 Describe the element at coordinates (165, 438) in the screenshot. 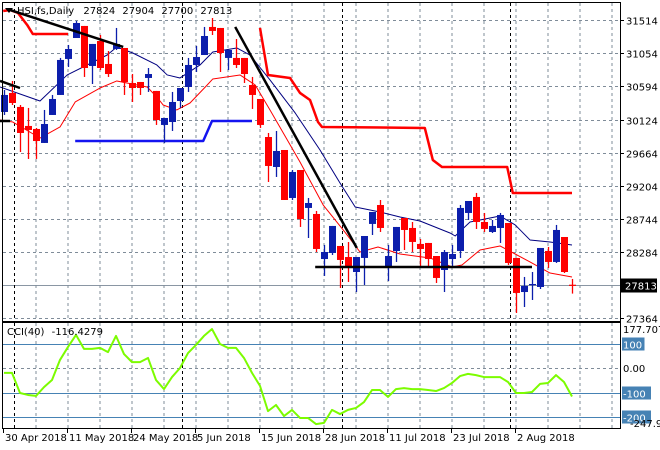

I see `time-tick-label: 24 May 2018` at that location.